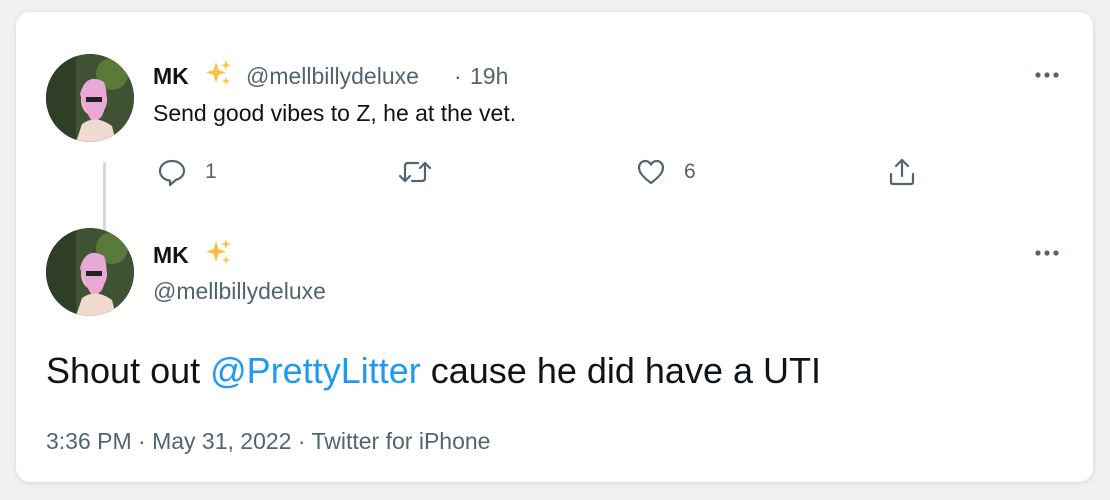 This screenshot has height=500, width=1110. What do you see at coordinates (651, 172) in the screenshot?
I see `heart-icon` at bounding box center [651, 172].